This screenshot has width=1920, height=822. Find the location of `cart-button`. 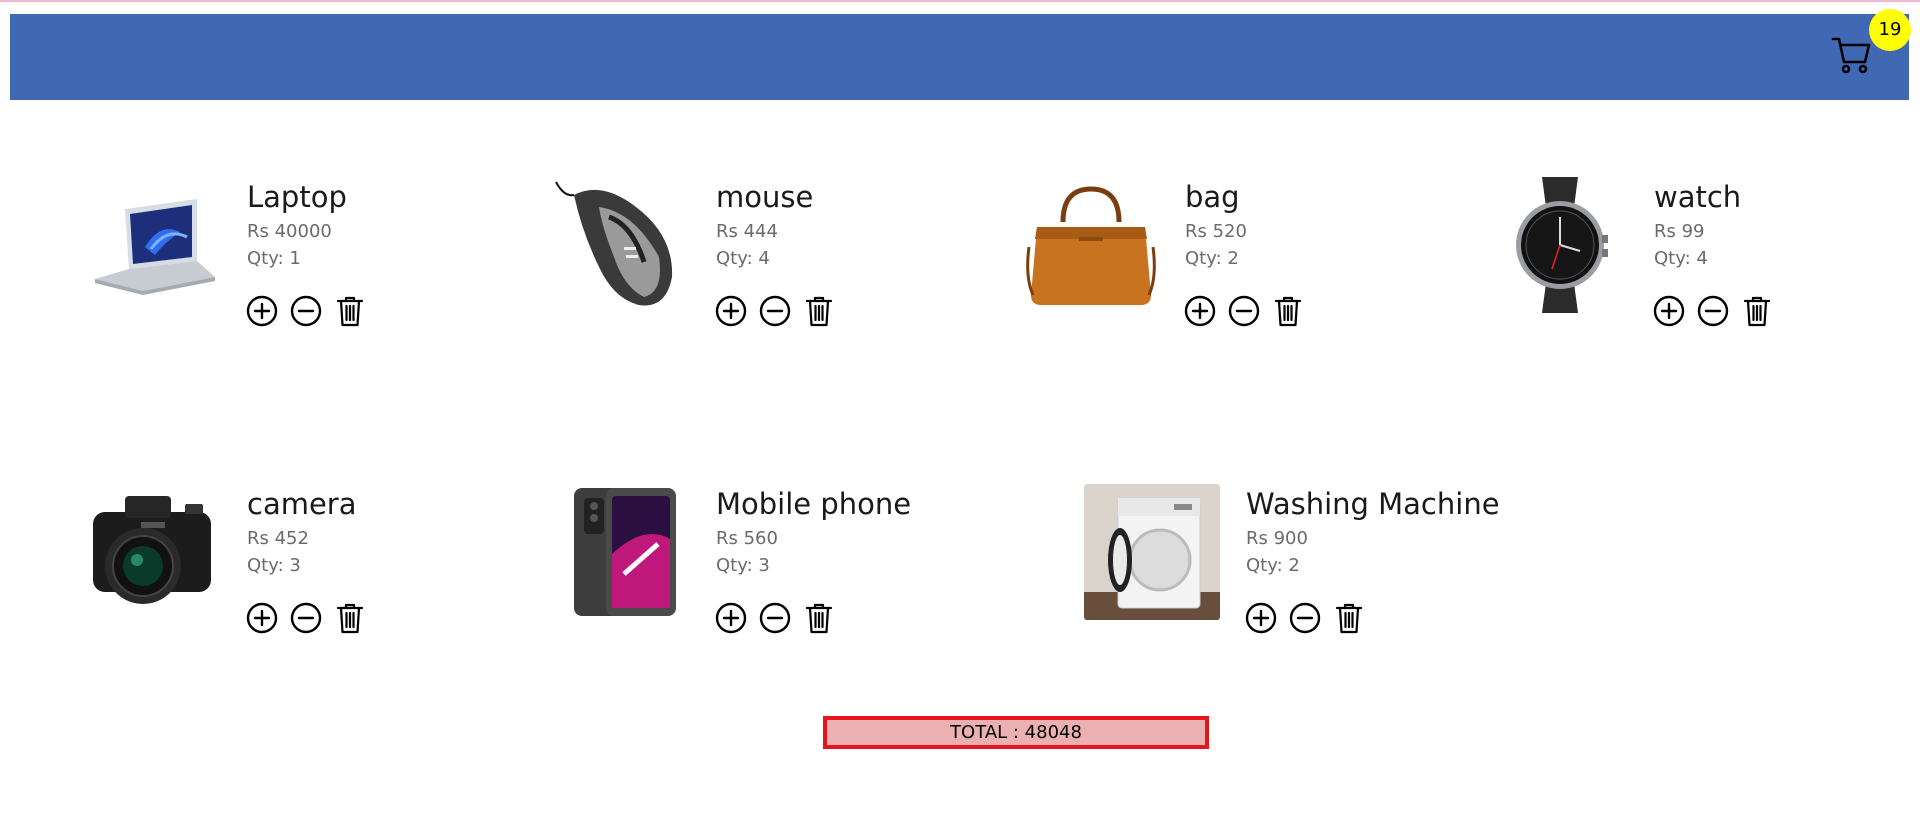

cart-button is located at coordinates (1852, 54).